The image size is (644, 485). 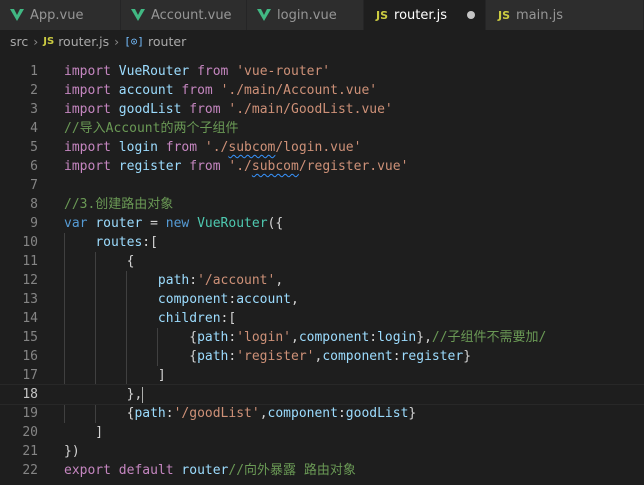 I want to click on code-line: 5 import login from './subcom/login.vue', so click(x=322, y=147).